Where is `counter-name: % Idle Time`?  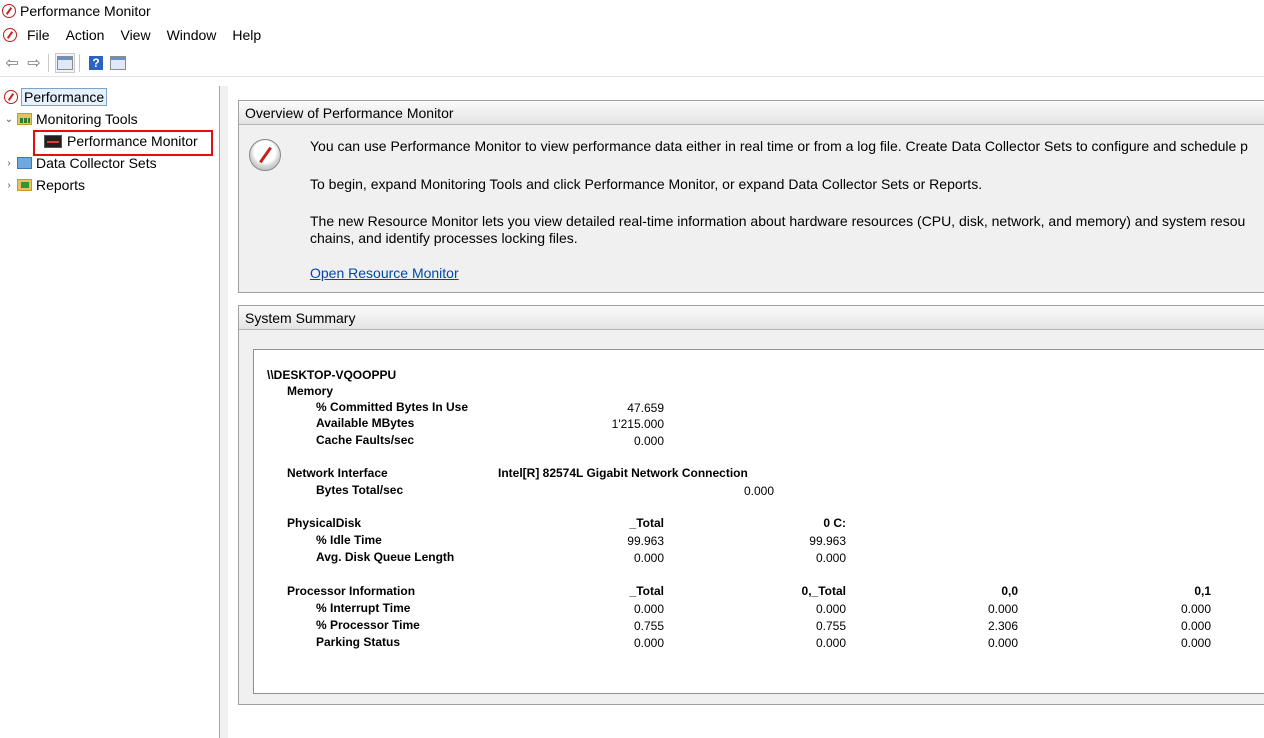
counter-name: % Idle Time is located at coordinates (349, 540).